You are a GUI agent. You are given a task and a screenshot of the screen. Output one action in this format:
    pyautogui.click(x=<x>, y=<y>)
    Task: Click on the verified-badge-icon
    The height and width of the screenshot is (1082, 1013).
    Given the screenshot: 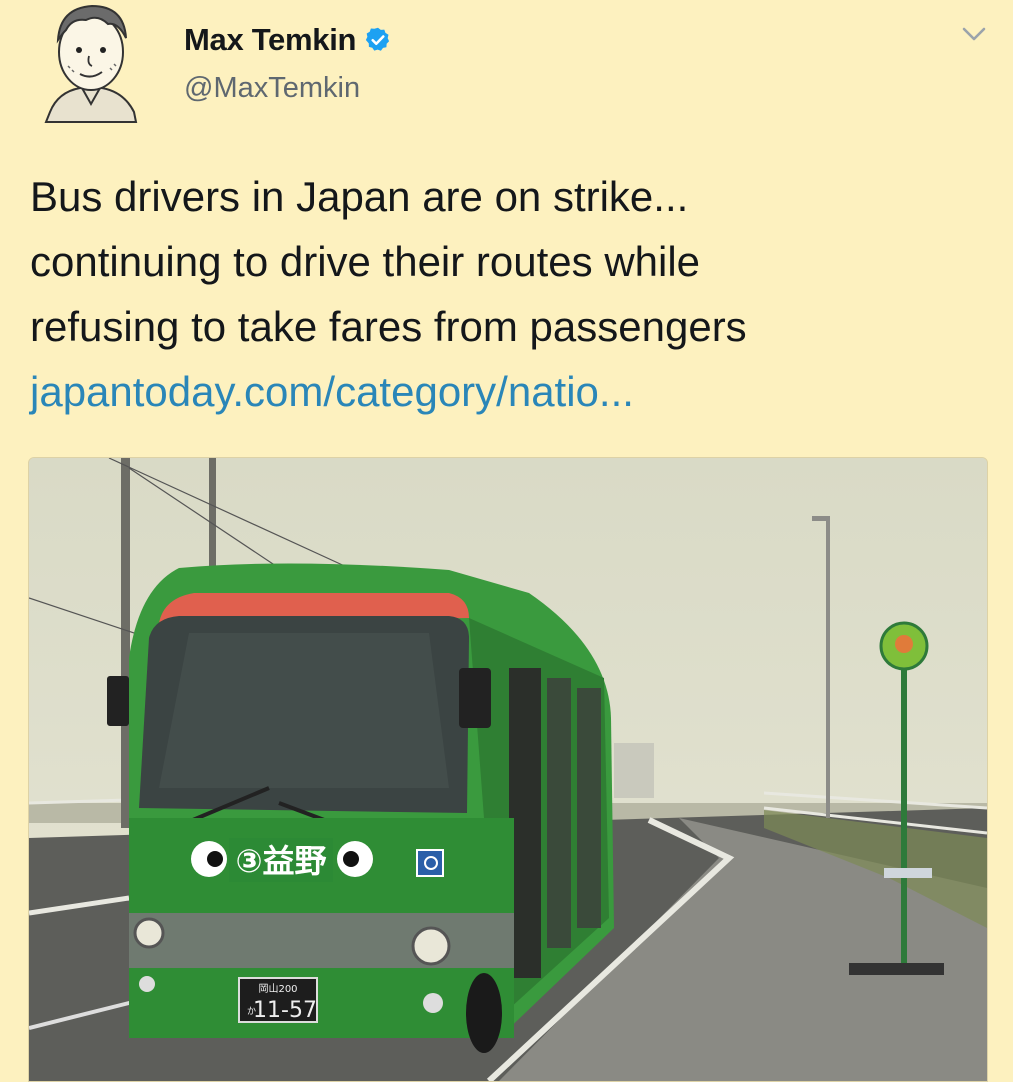 What is the action you would take?
    pyautogui.click(x=378, y=39)
    